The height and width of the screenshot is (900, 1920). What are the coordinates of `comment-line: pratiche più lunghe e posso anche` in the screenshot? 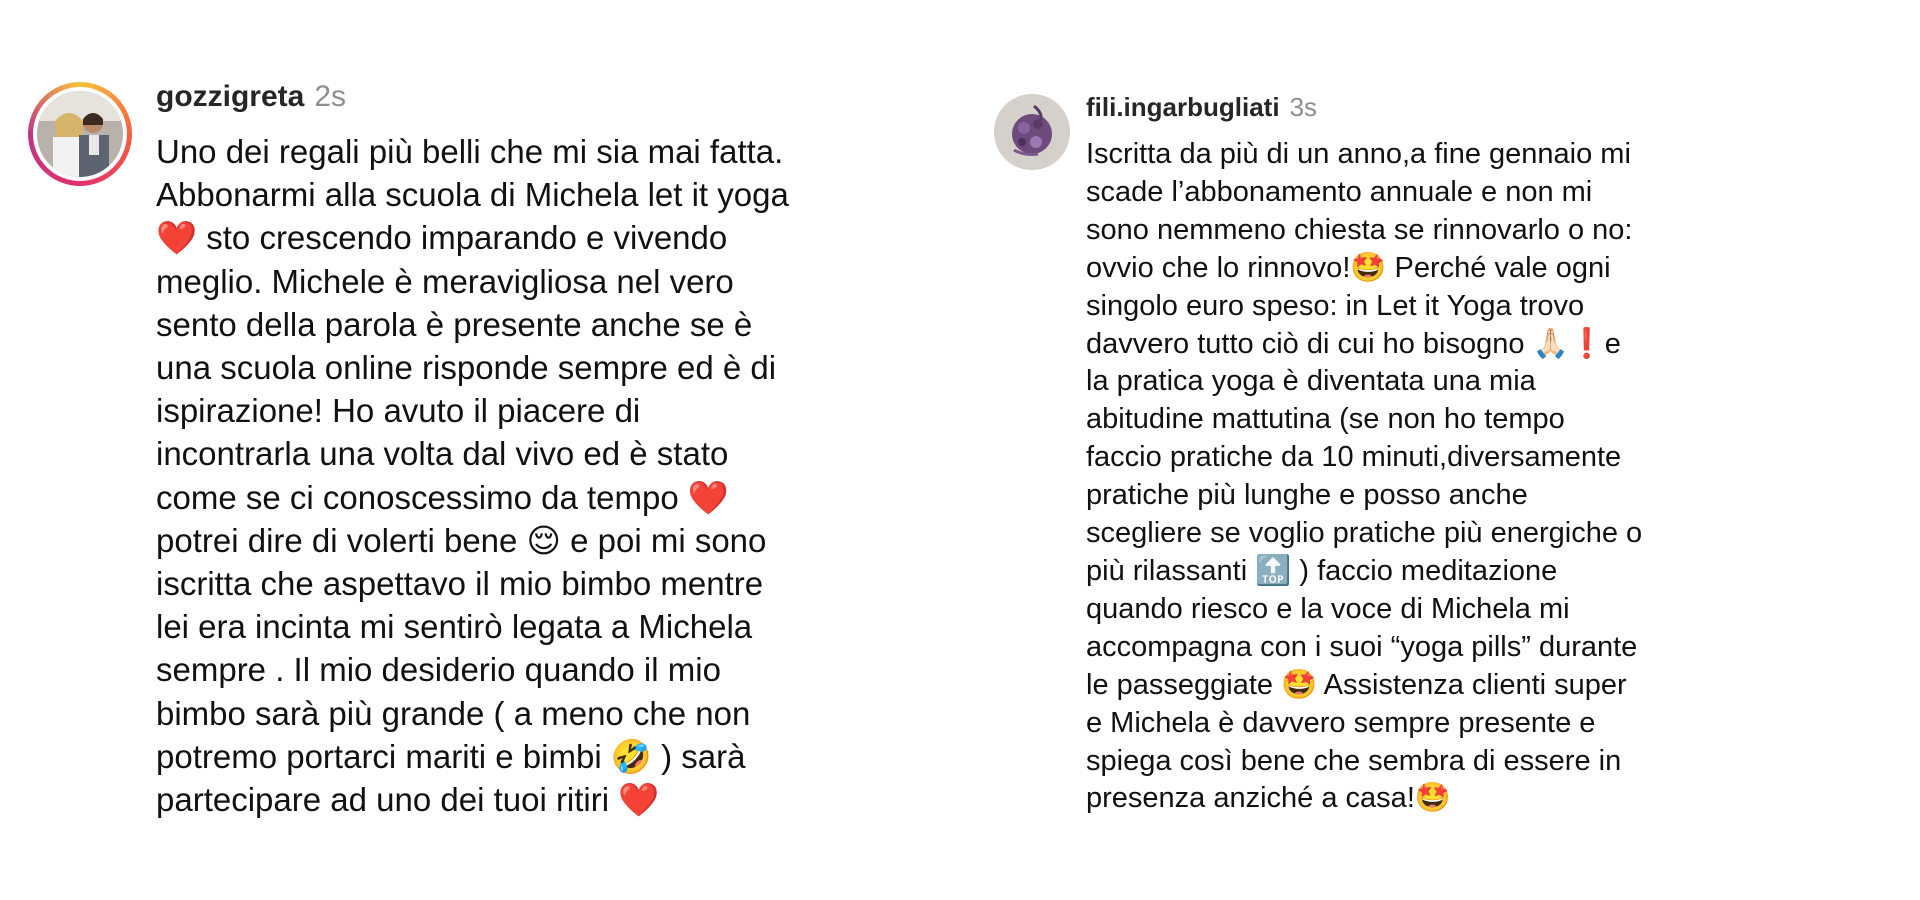 It's located at (1307, 495).